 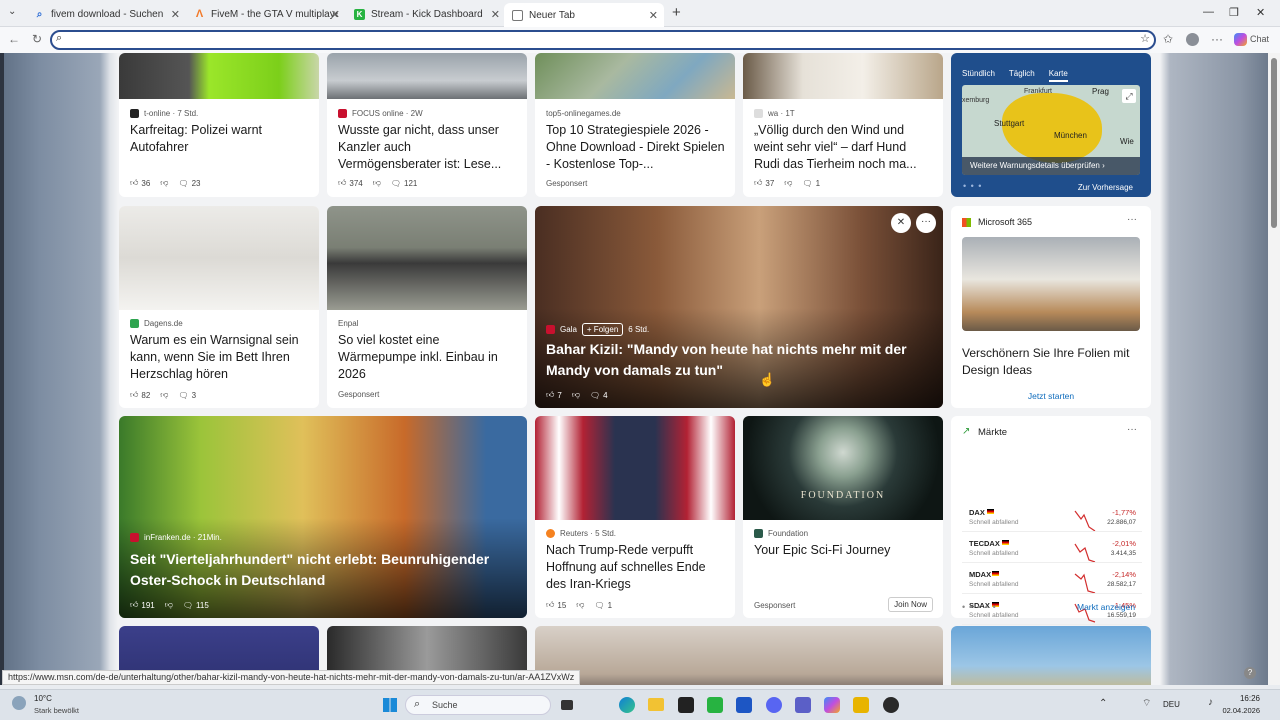 I want to click on discord-icon, so click(x=774, y=705).